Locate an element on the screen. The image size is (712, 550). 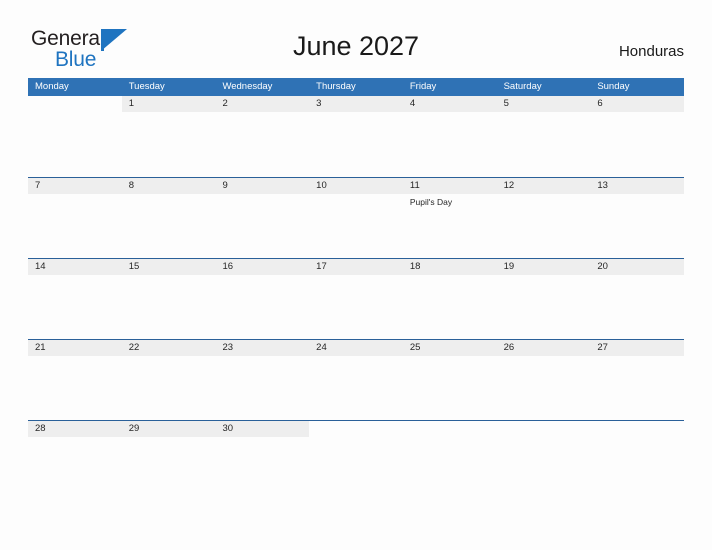
calendar-day-cell: 2 is located at coordinates (262, 136).